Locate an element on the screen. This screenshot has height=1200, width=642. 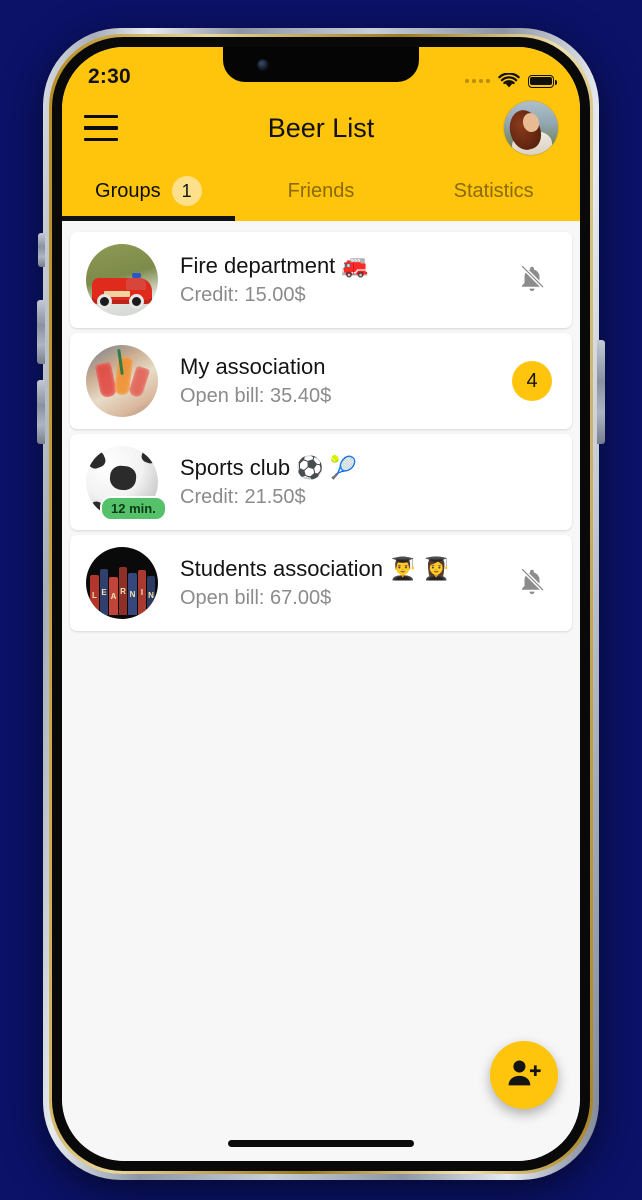
group-avatar-fire-truck is located at coordinates (122, 280).